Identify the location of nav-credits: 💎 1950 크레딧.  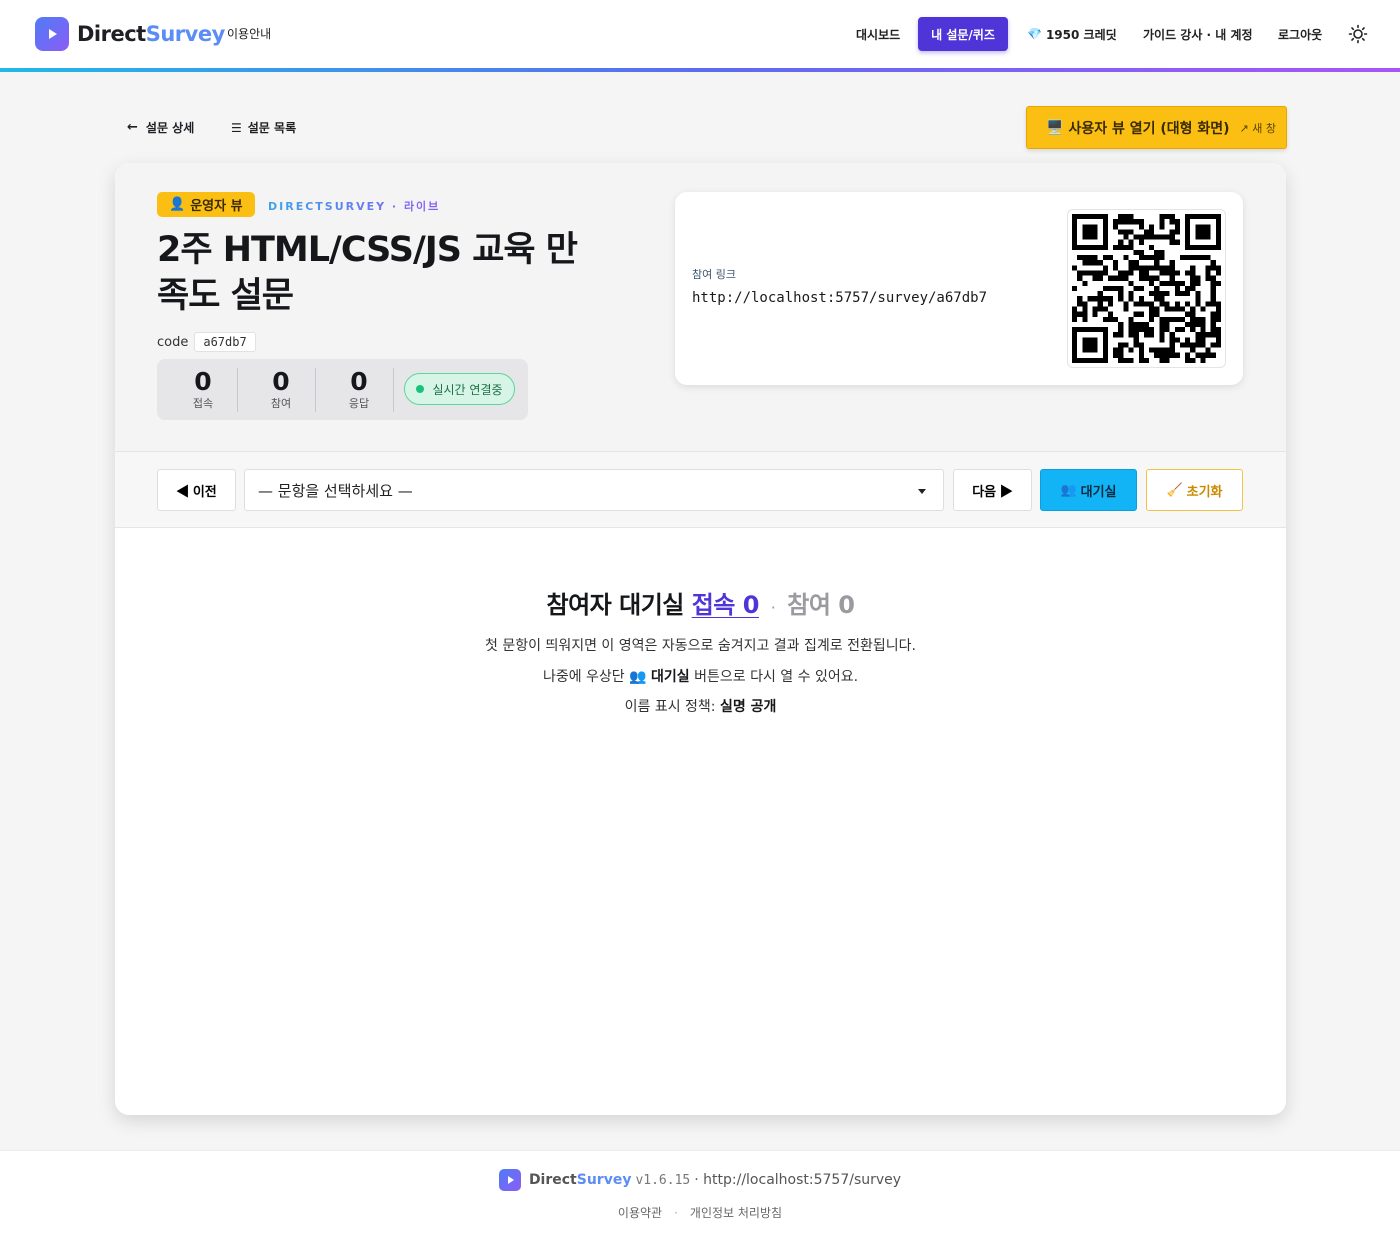
(1072, 34).